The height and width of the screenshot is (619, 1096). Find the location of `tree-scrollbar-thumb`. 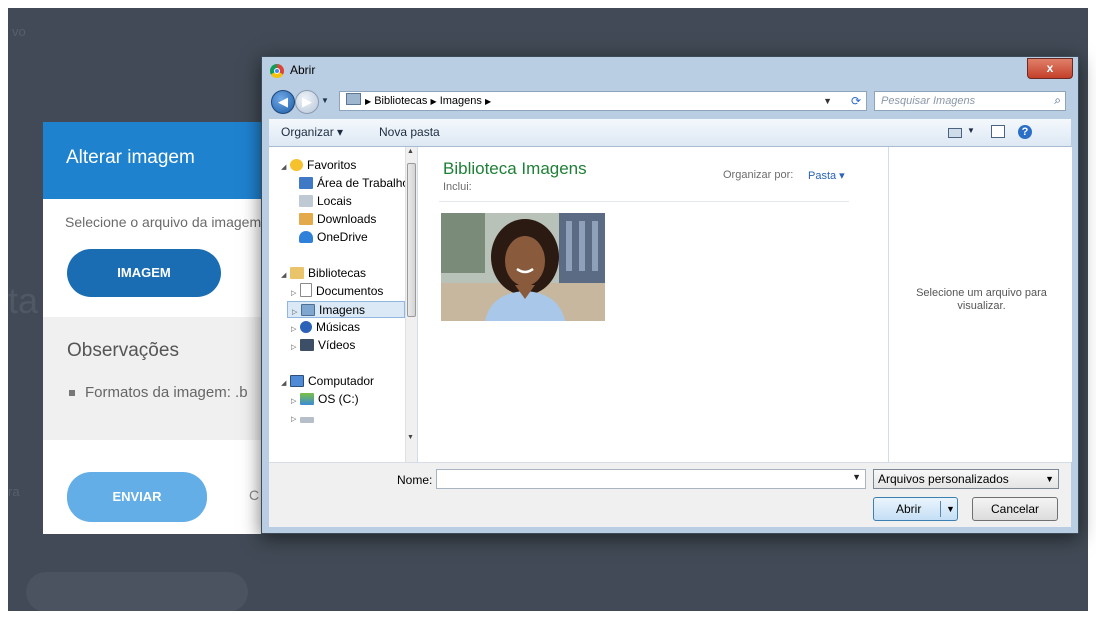

tree-scrollbar-thumb is located at coordinates (411, 240).